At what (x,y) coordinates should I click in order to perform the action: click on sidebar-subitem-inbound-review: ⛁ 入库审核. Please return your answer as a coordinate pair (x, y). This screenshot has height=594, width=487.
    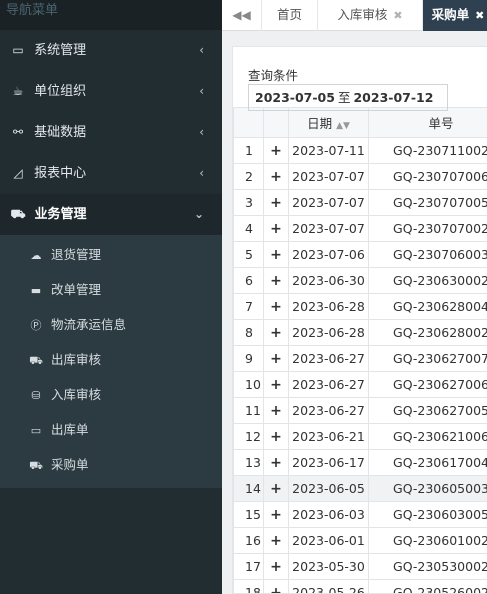
    Looking at the image, I should click on (111, 394).